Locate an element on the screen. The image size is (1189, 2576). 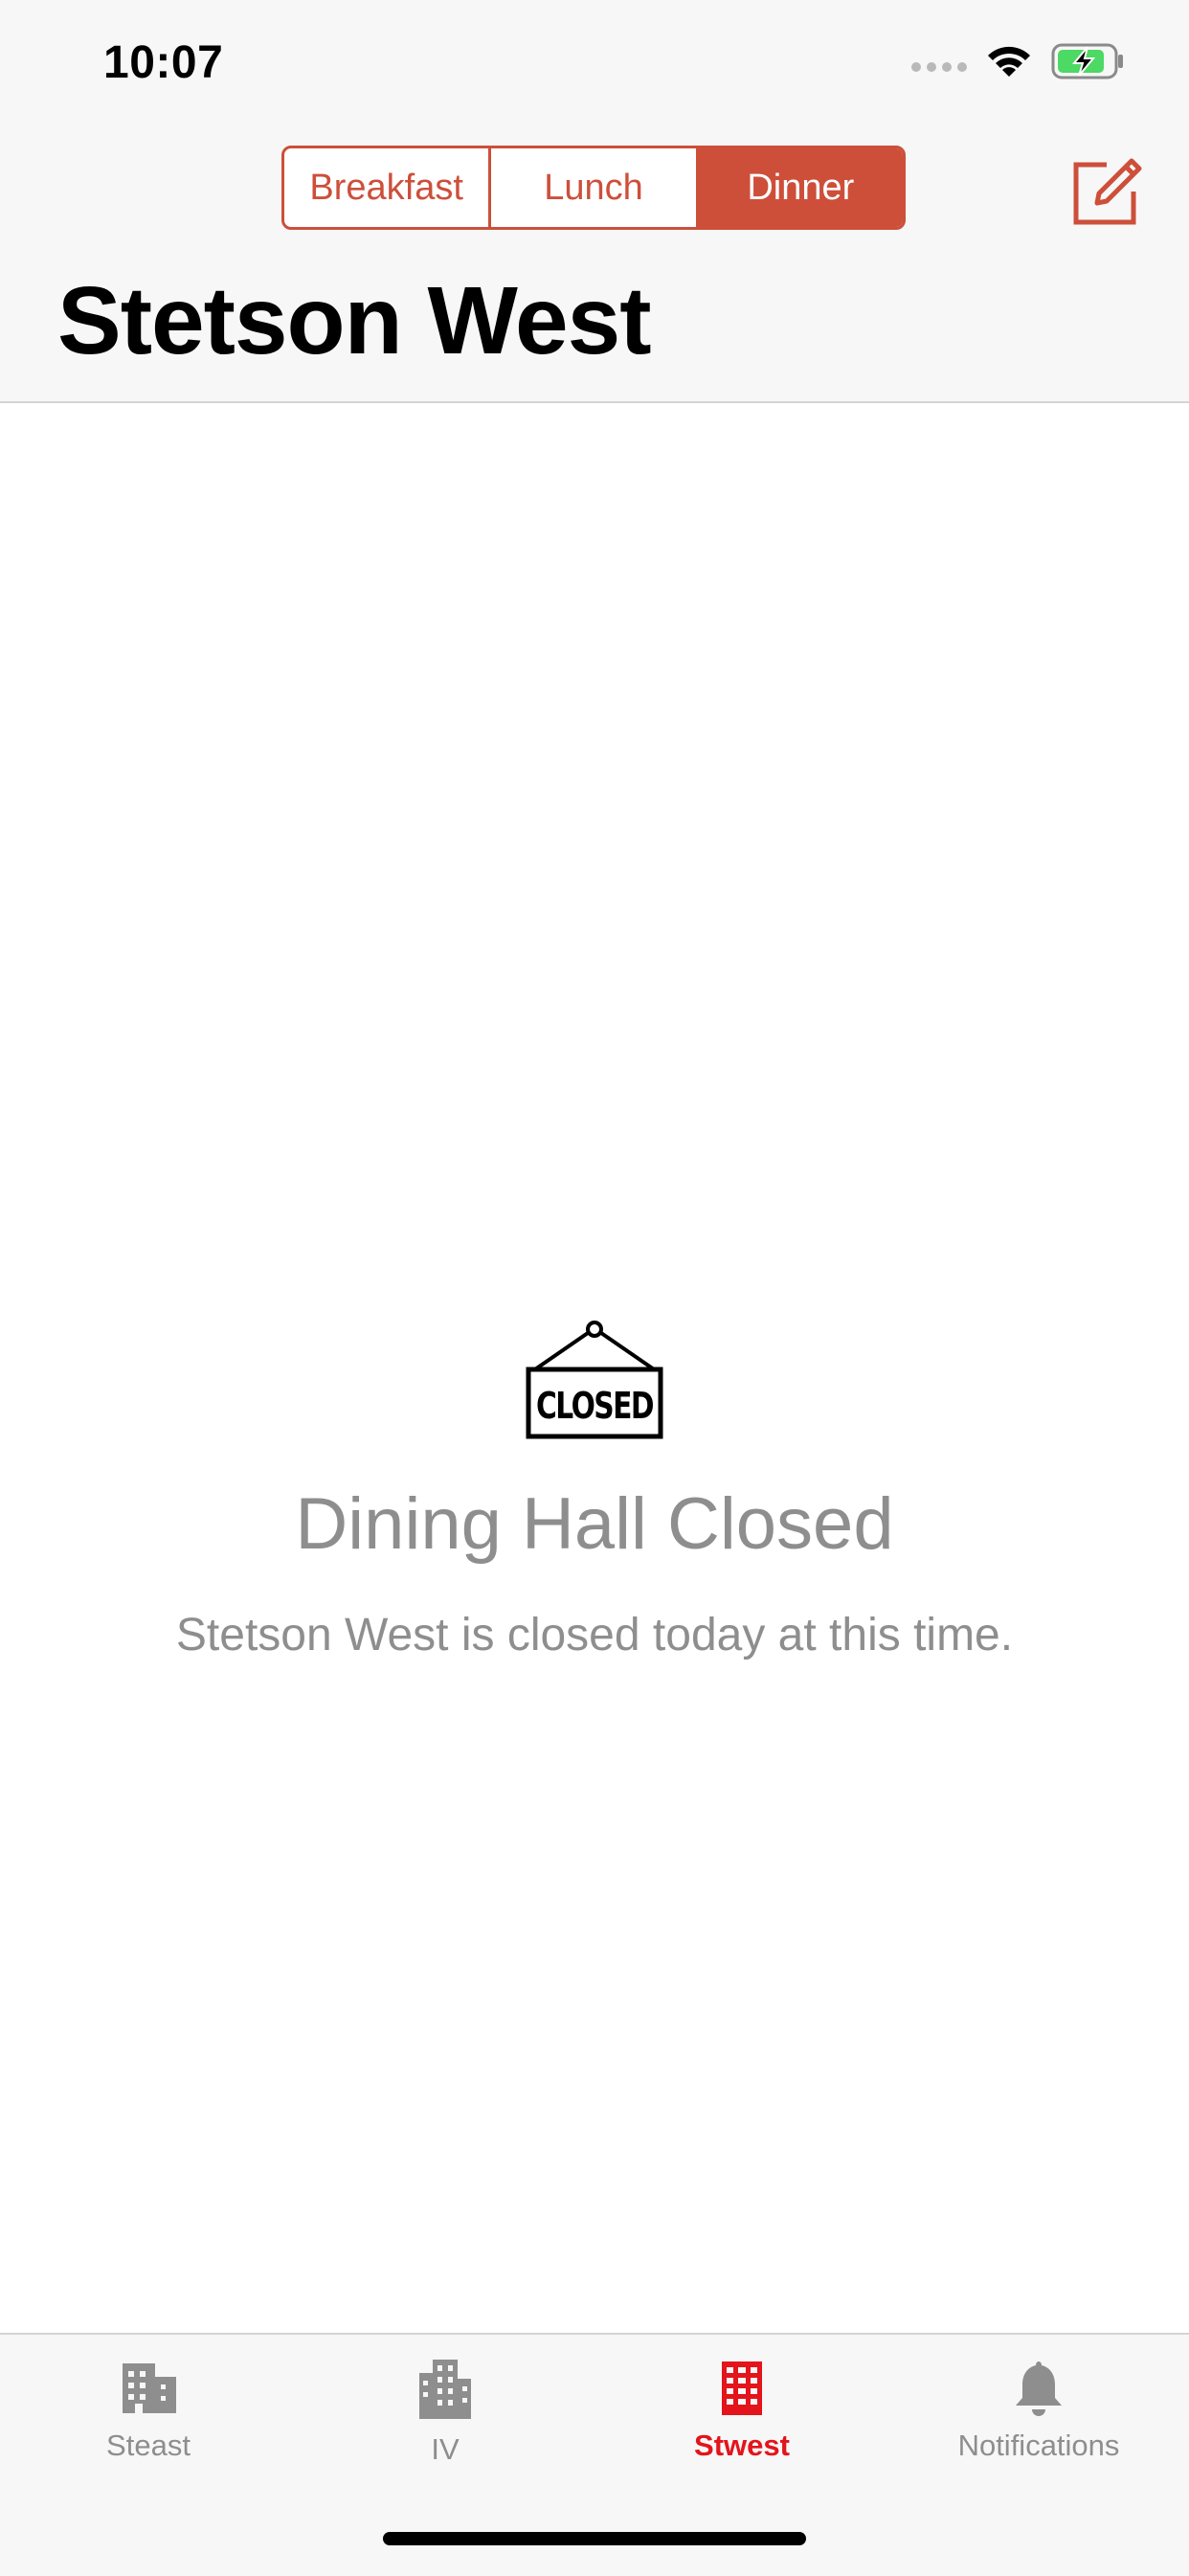
bell-icon is located at coordinates (1039, 2388).